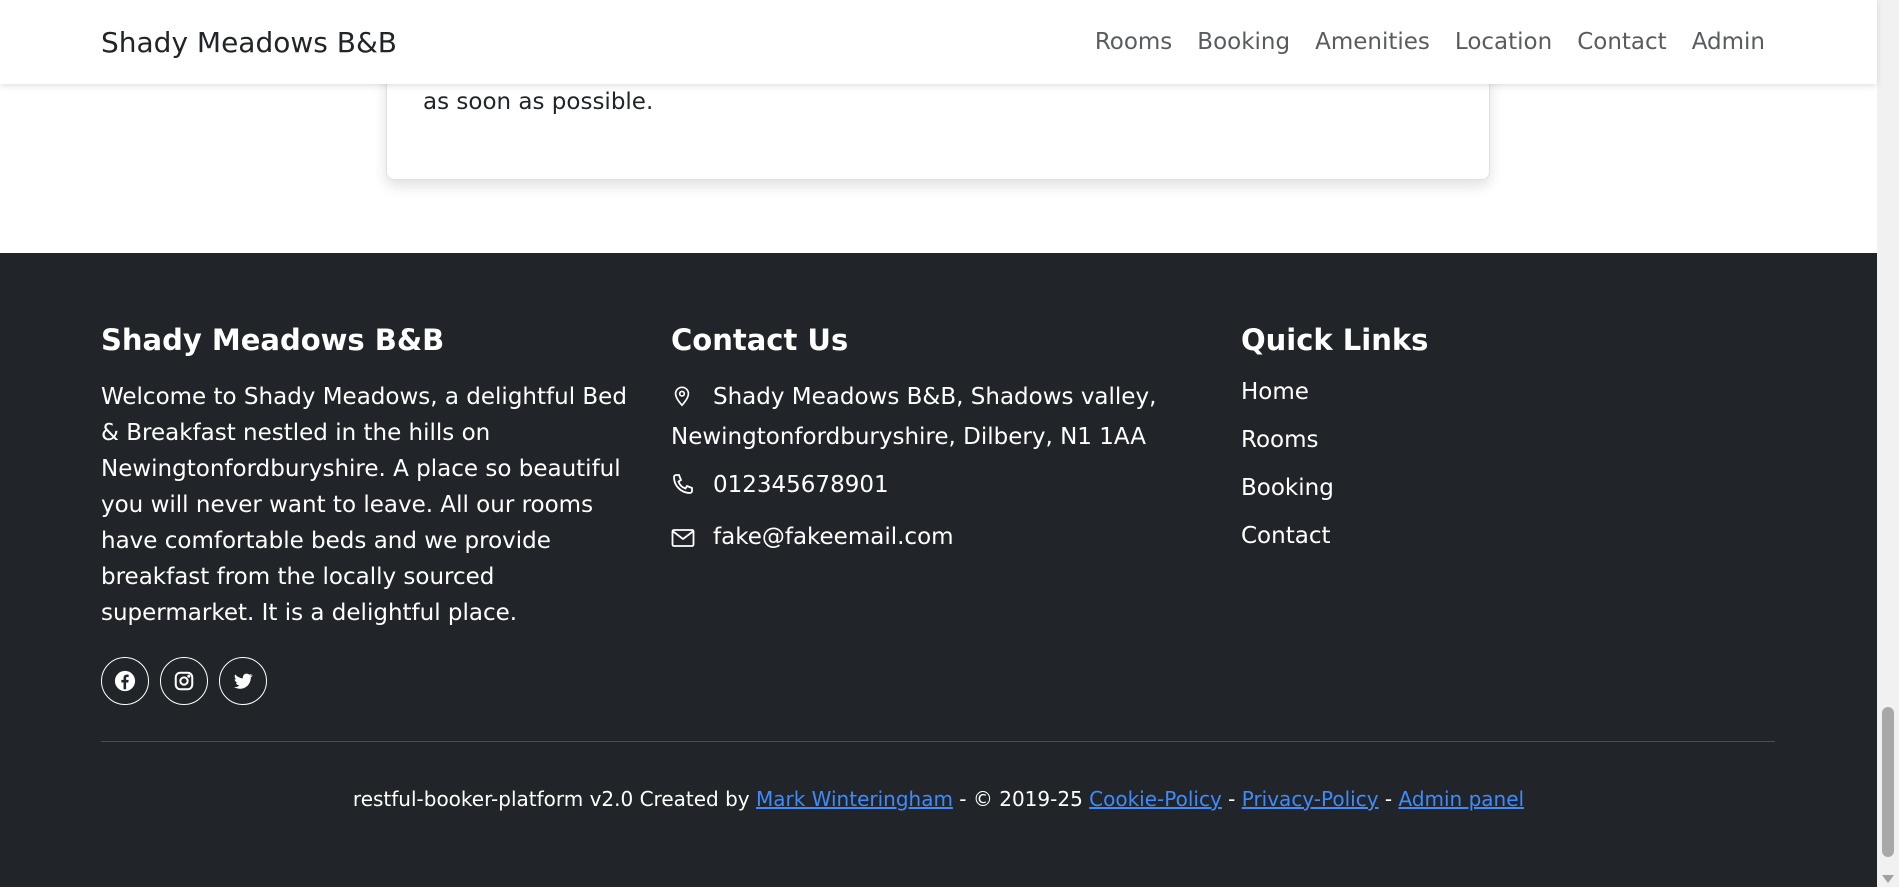 This screenshot has height=887, width=1899. Describe the element at coordinates (1133, 42) in the screenshot. I see `nav-link-rooms: Rooms` at that location.